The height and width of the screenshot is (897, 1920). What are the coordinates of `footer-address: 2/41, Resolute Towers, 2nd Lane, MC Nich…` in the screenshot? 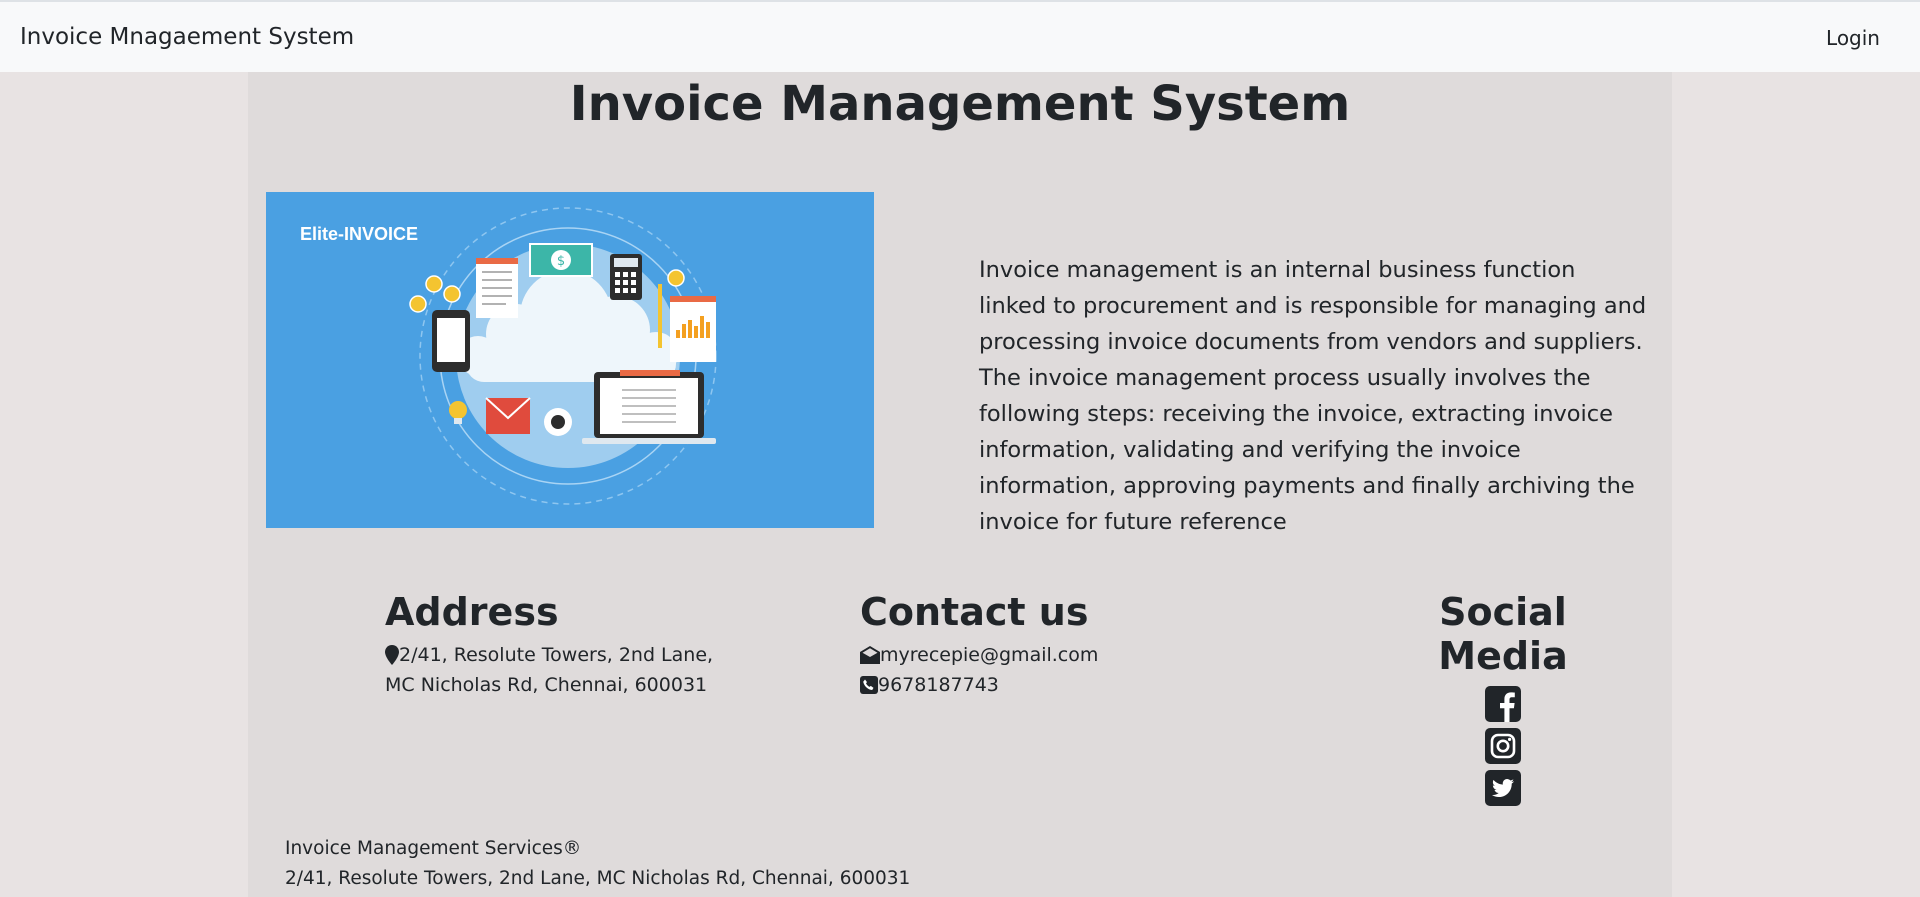 It's located at (598, 878).